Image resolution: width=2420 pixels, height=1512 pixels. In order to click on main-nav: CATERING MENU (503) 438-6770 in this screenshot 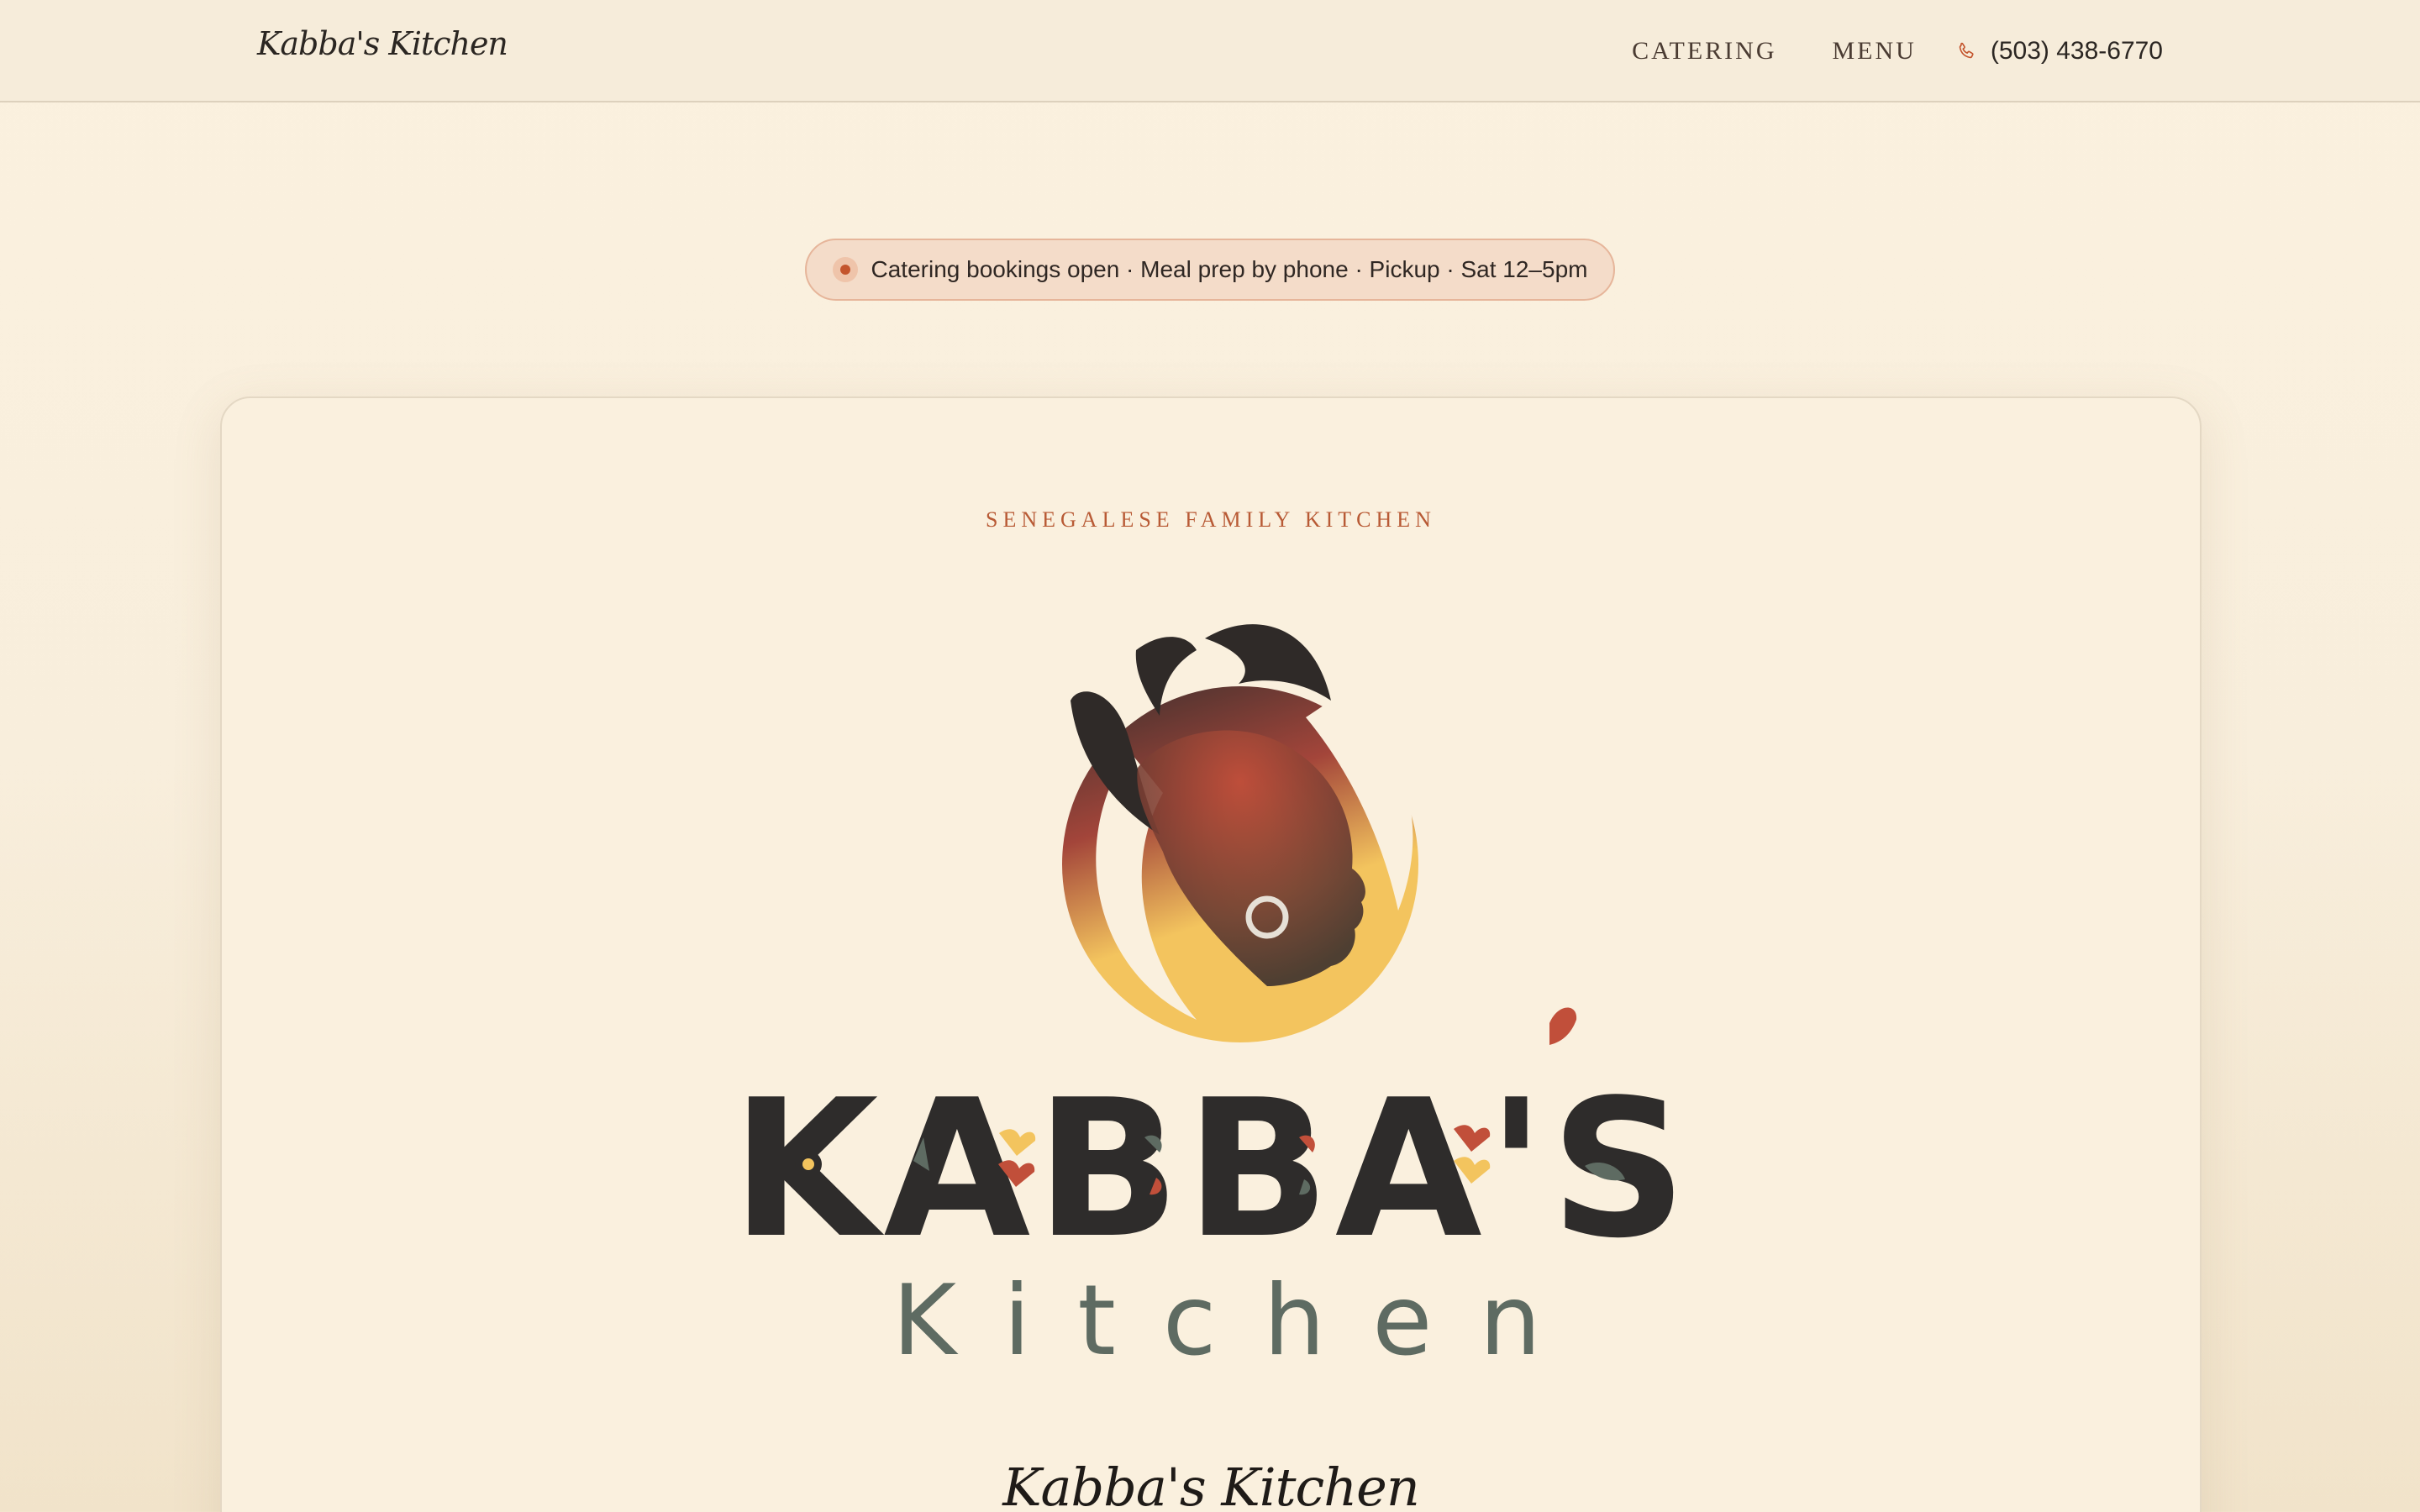, I will do `click(1869, 51)`.